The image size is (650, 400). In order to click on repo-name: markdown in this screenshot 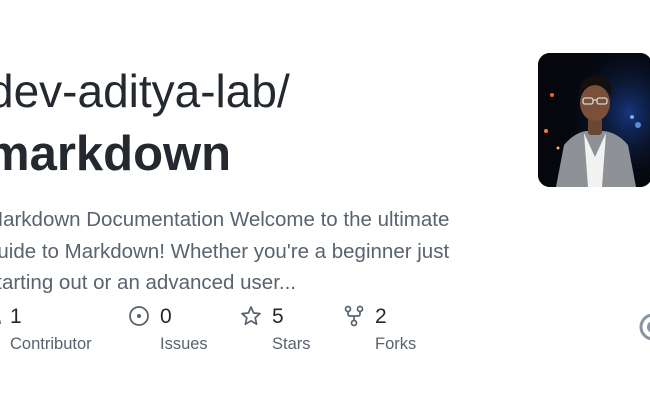, I will do `click(115, 154)`.